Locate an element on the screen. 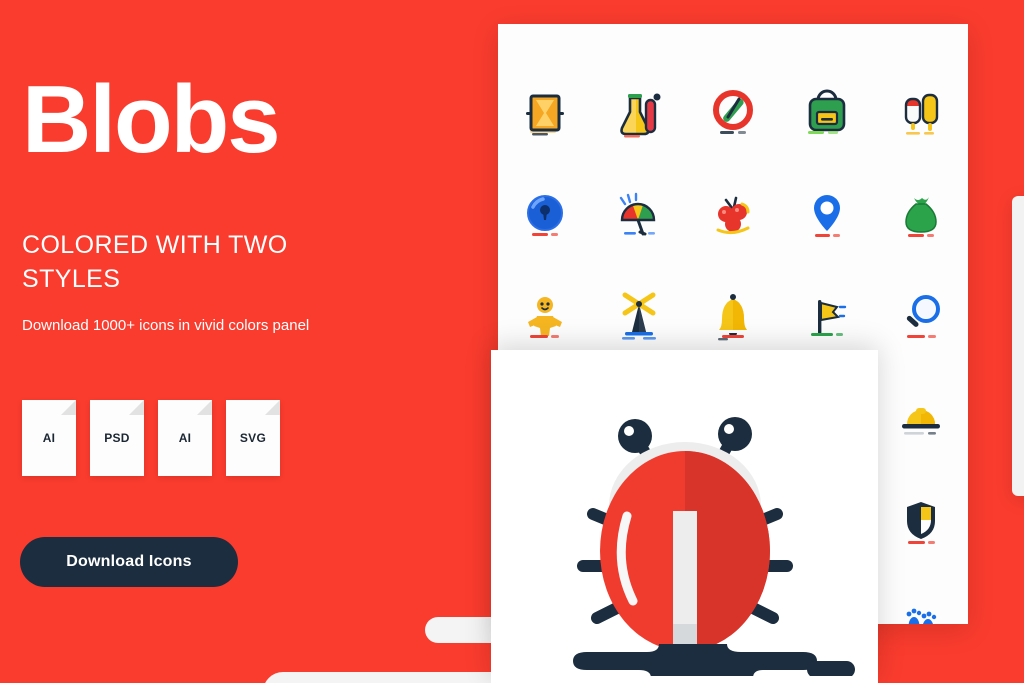 The image size is (1024, 683). berries-icon is located at coordinates (733, 215).